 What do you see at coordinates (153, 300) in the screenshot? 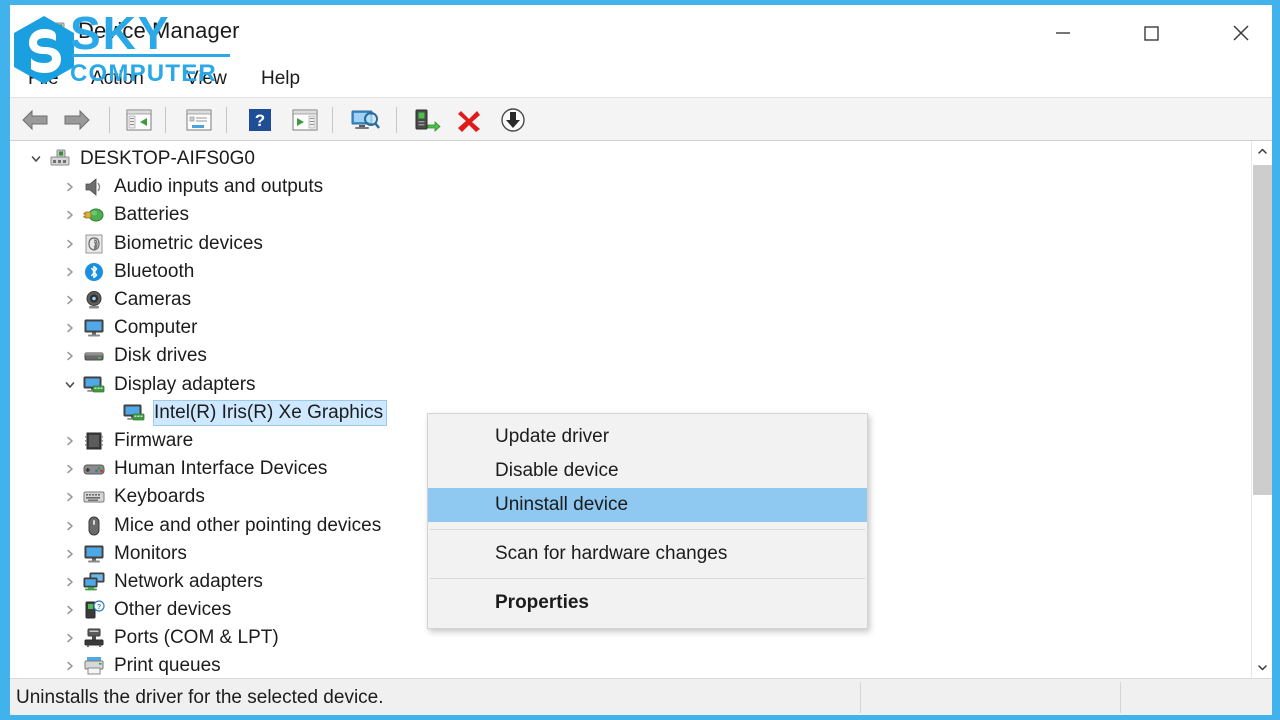
I see `tree-node-label: Cameras` at bounding box center [153, 300].